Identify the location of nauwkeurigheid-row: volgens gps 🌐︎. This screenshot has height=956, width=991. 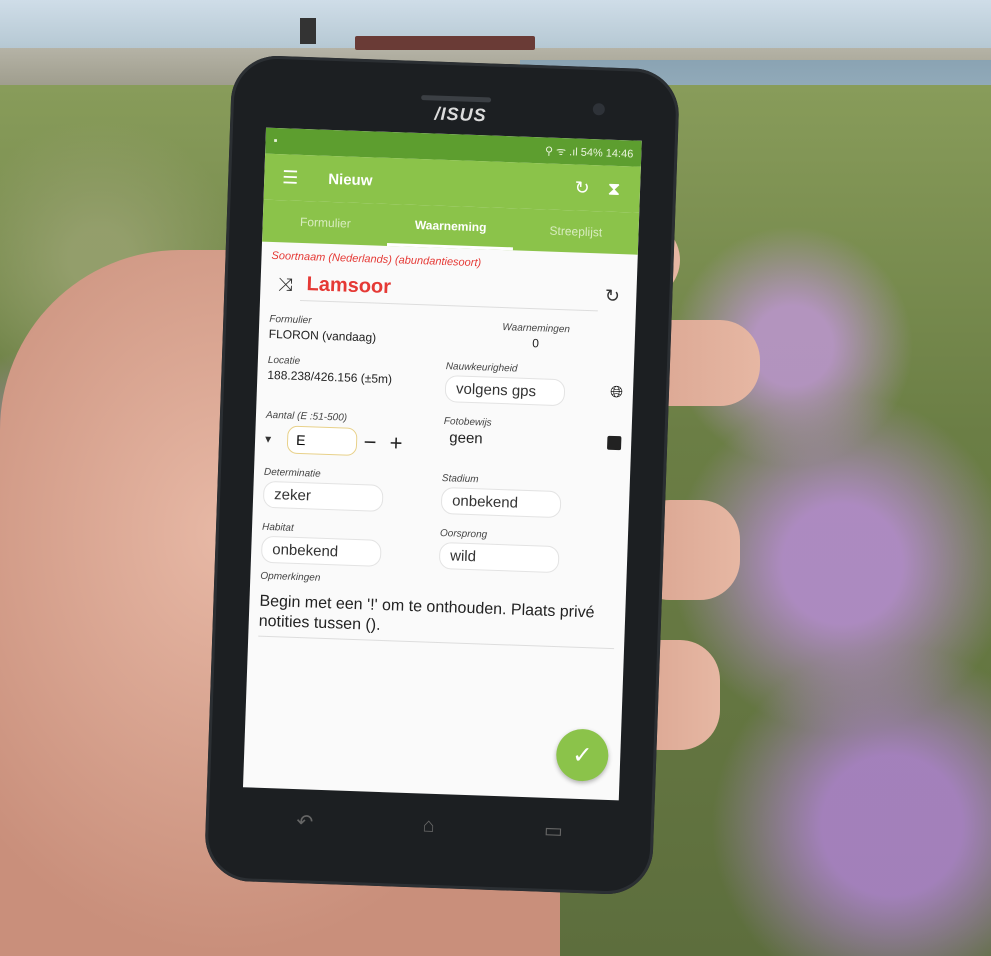
(534, 390).